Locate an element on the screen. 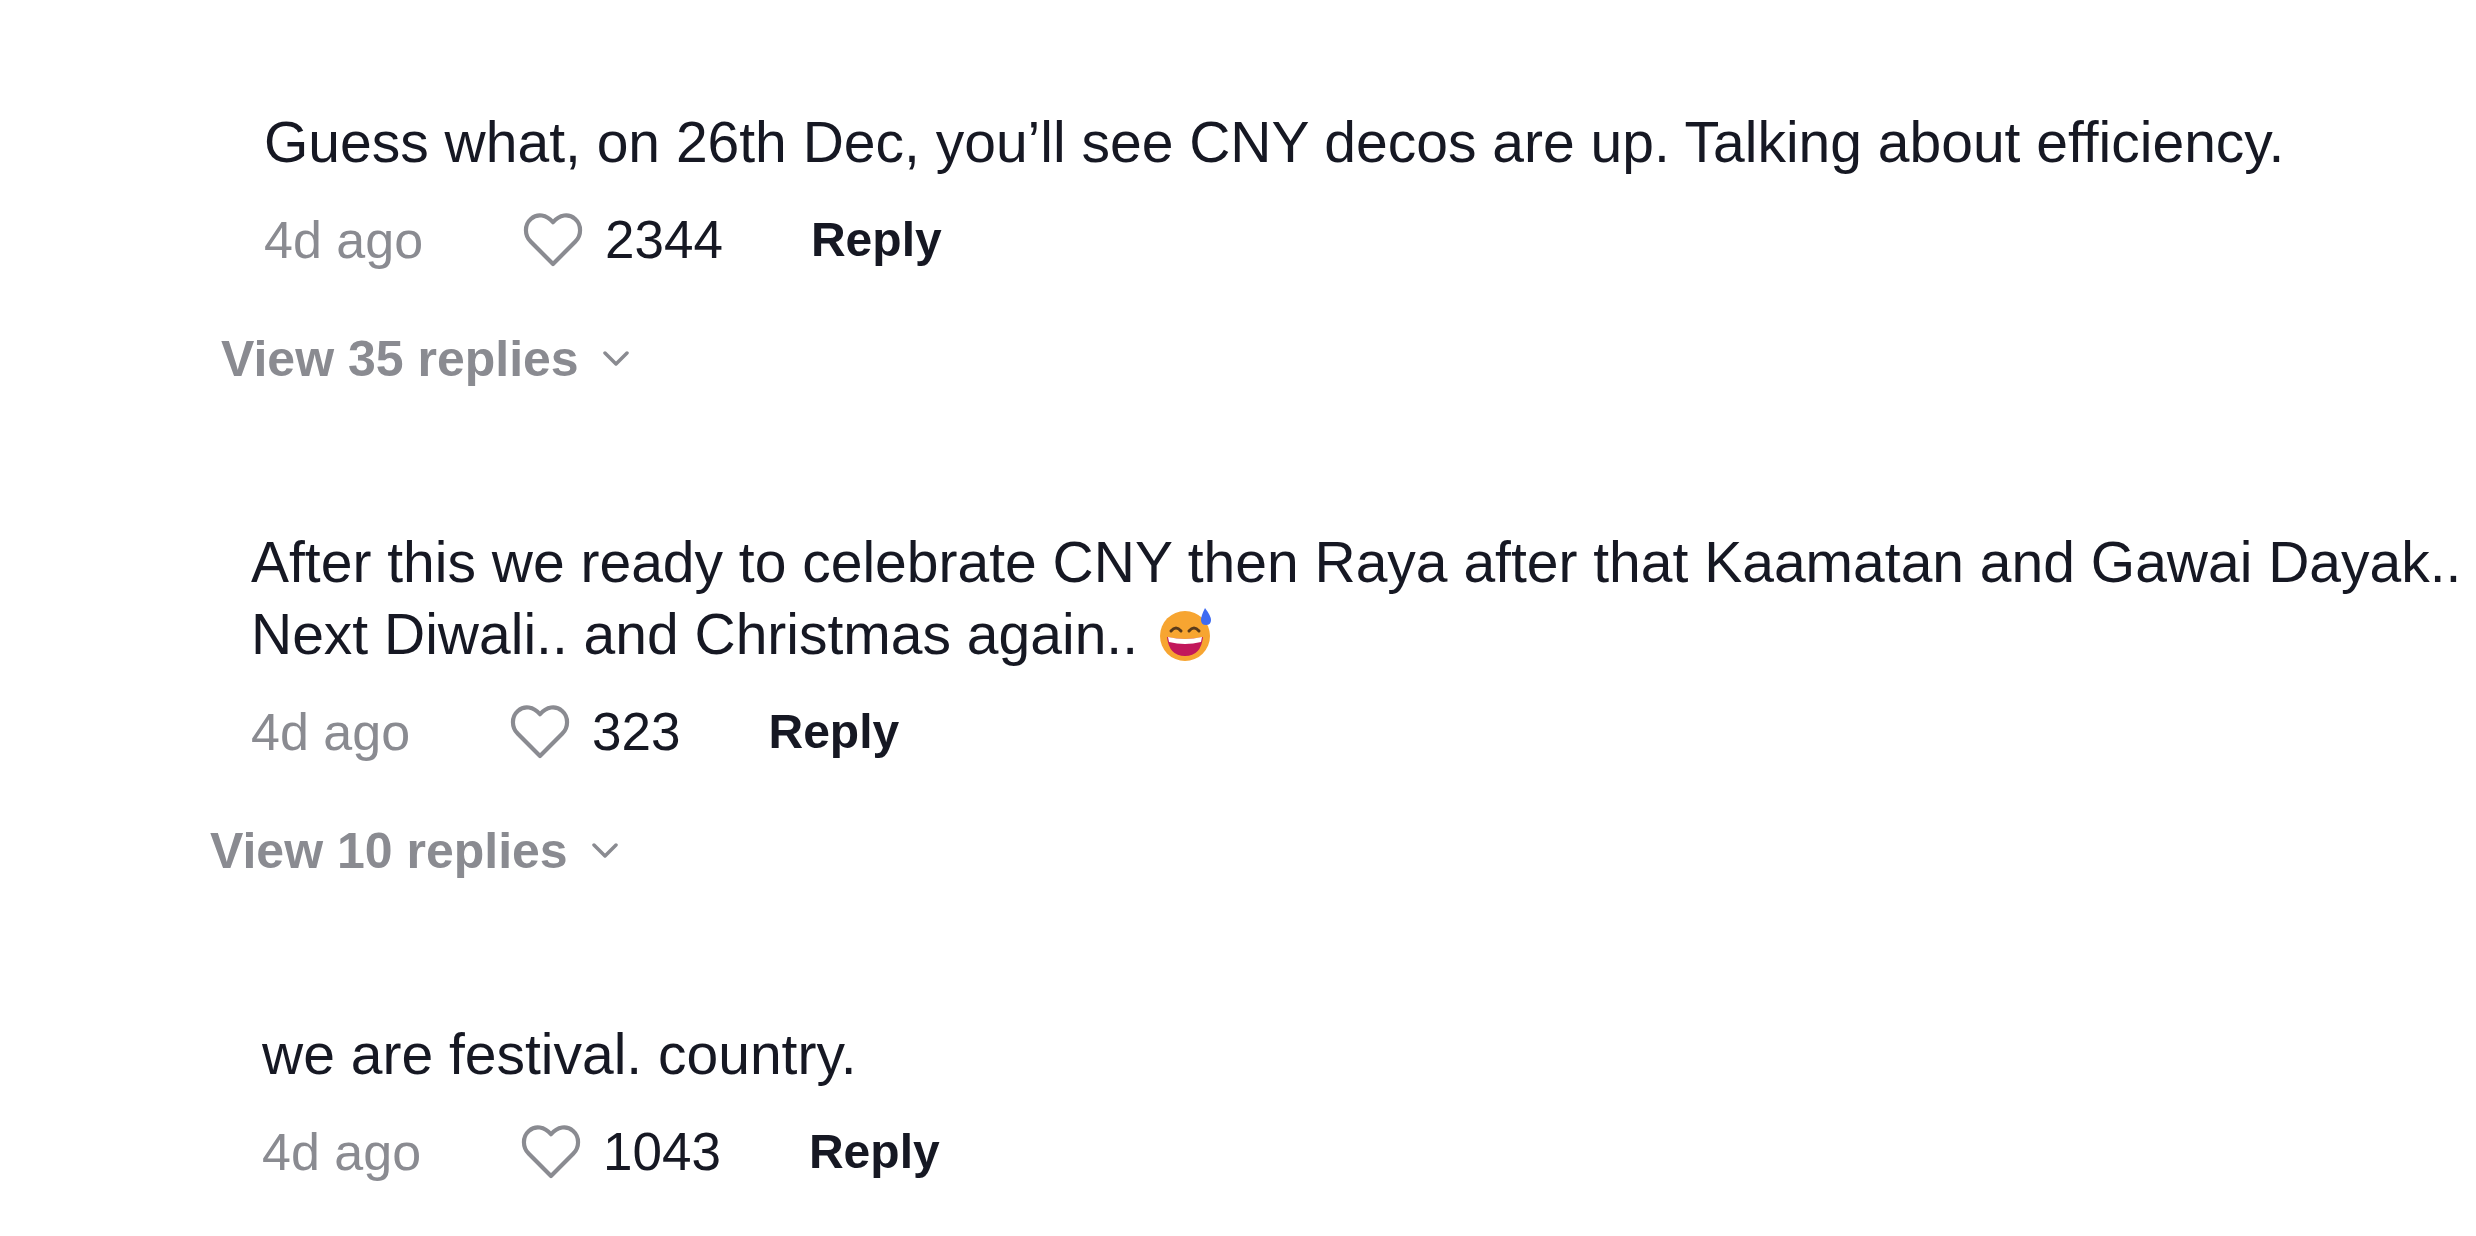  like-count: 323 is located at coordinates (636, 732).